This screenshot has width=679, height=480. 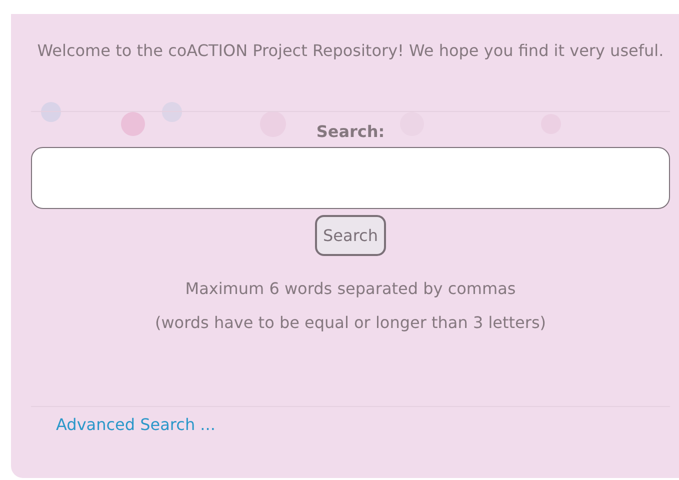 I want to click on search-label: Search:, so click(x=350, y=131).